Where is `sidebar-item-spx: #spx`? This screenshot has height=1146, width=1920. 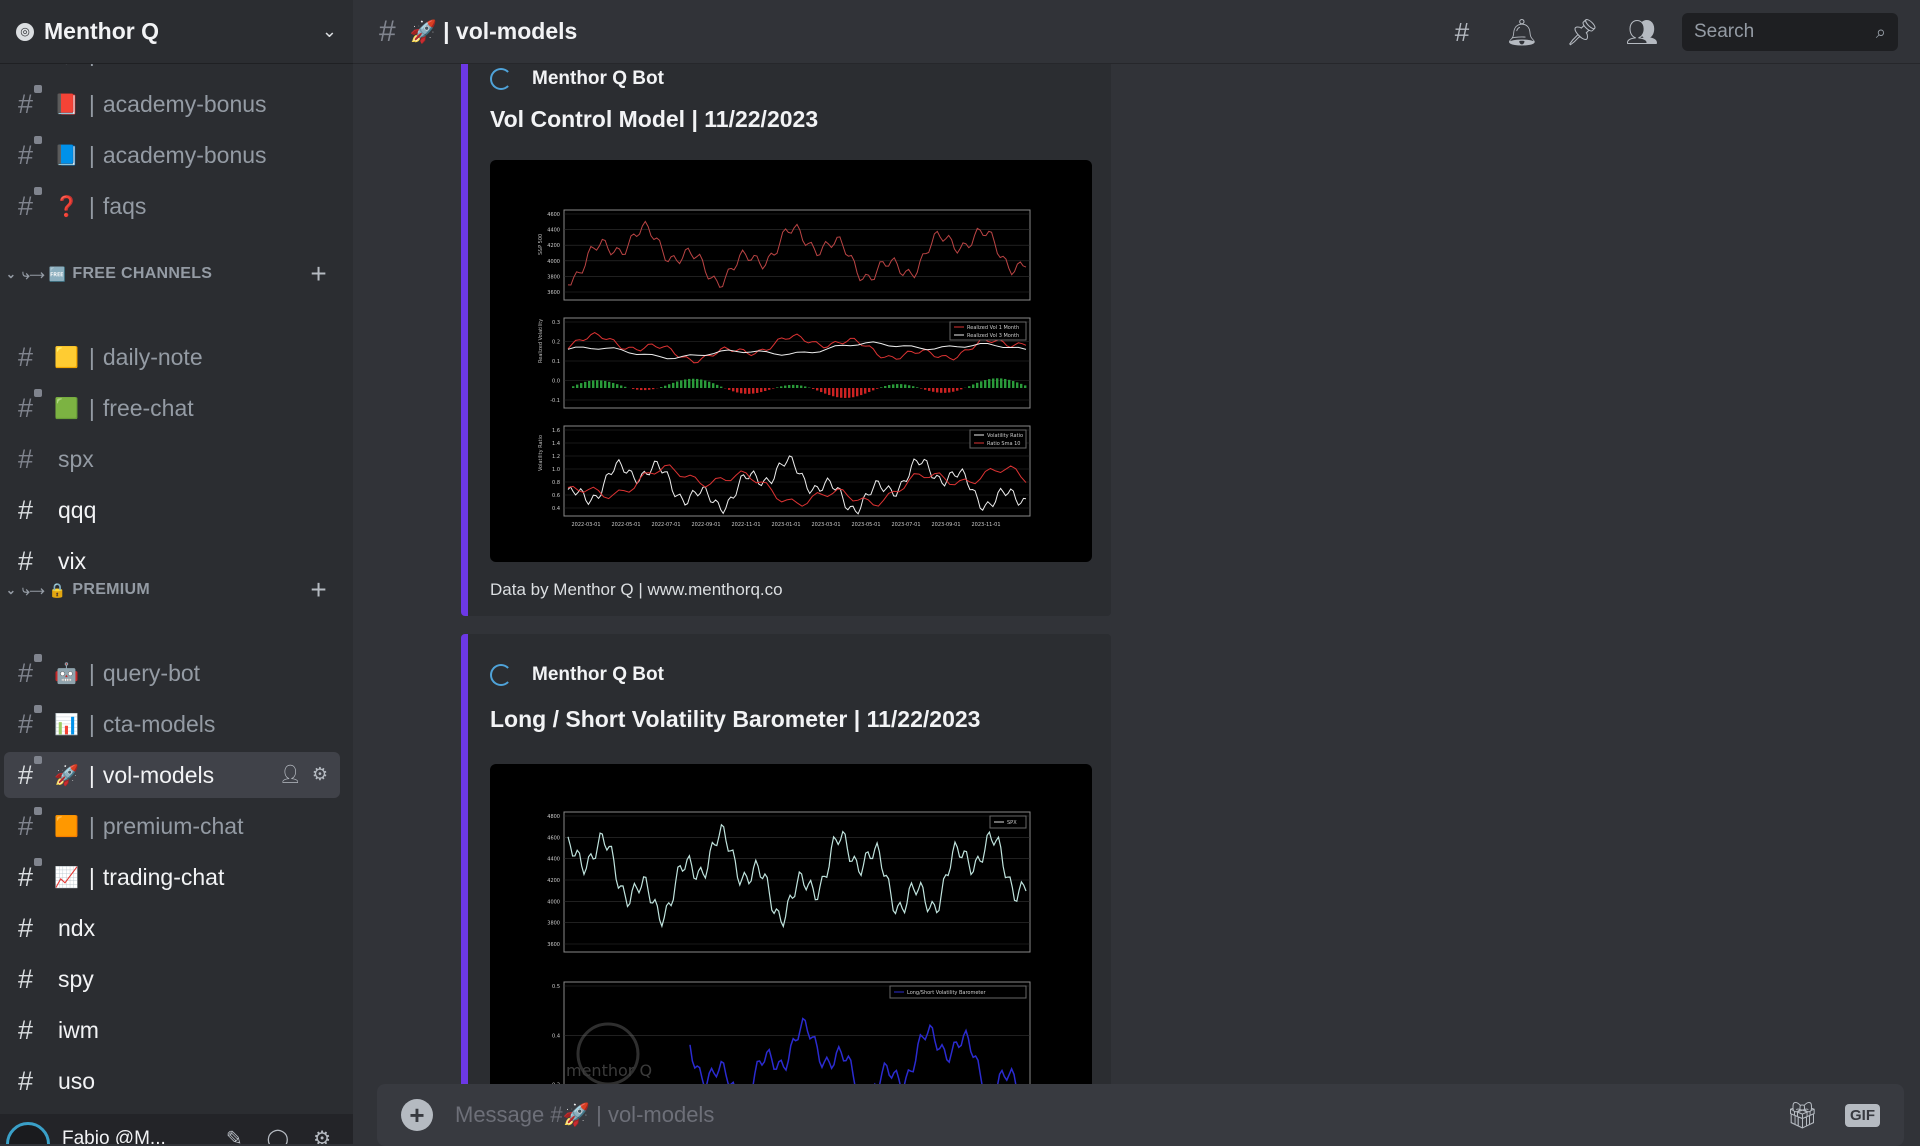 sidebar-item-spx: #spx is located at coordinates (172, 459).